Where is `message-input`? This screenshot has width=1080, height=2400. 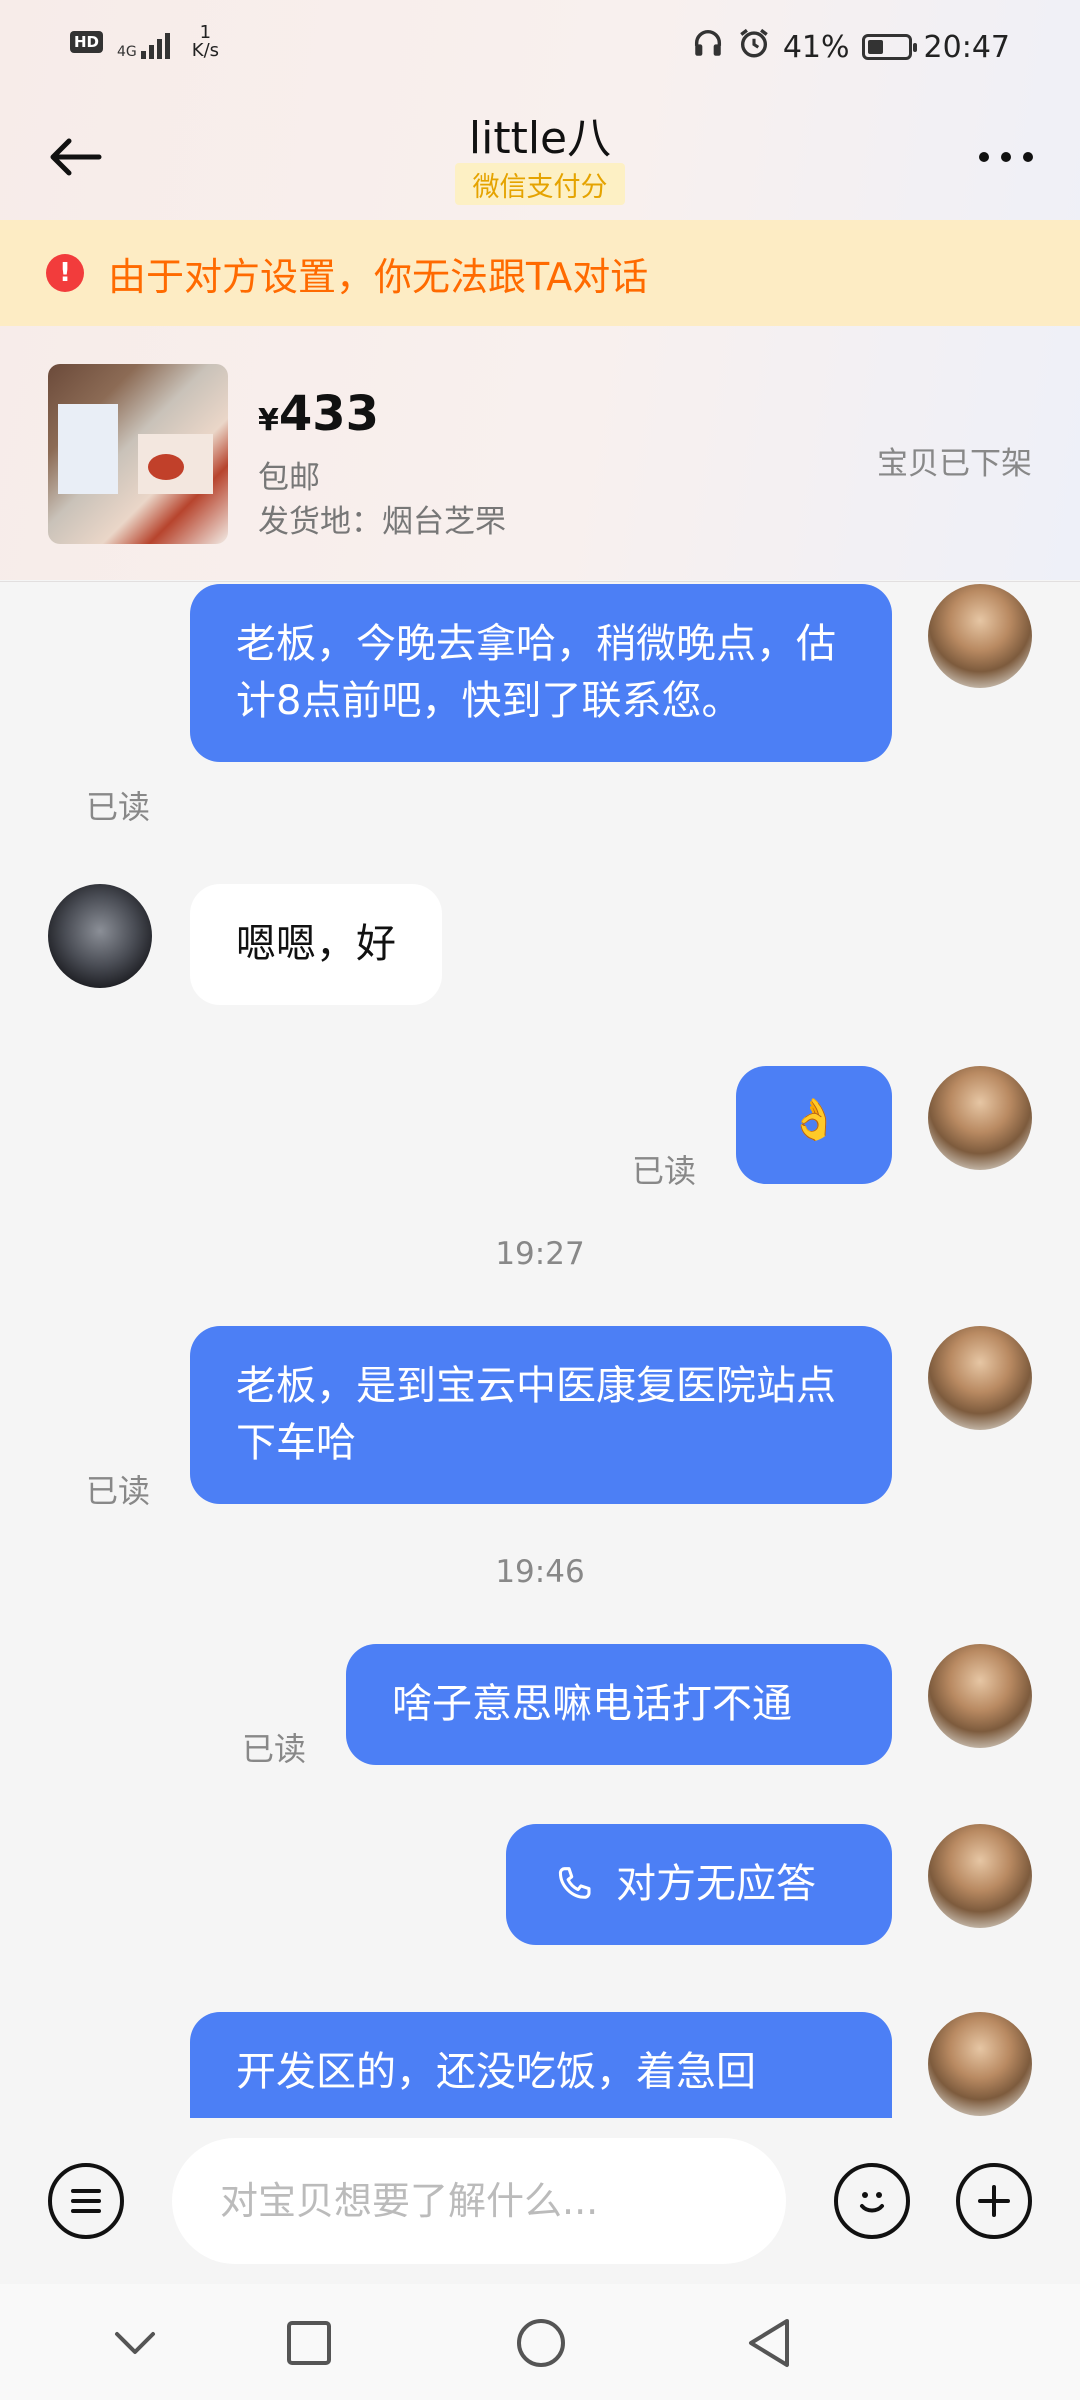 message-input is located at coordinates (479, 2201).